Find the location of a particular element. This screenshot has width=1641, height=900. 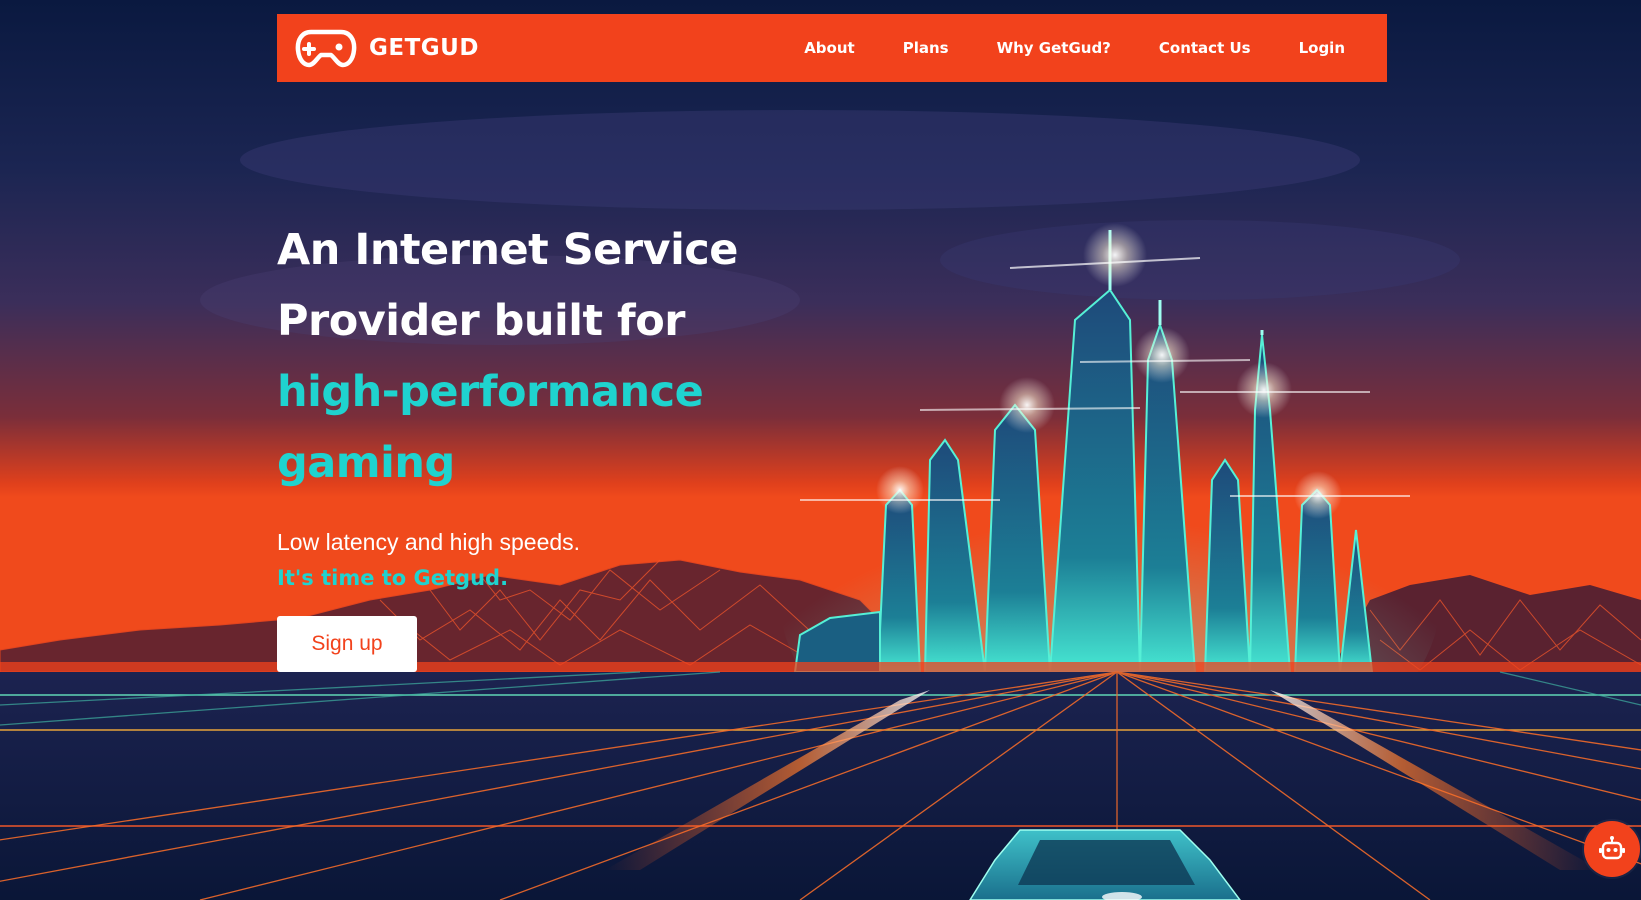

hero-title-line-2: Provider built for is located at coordinates (481, 321).